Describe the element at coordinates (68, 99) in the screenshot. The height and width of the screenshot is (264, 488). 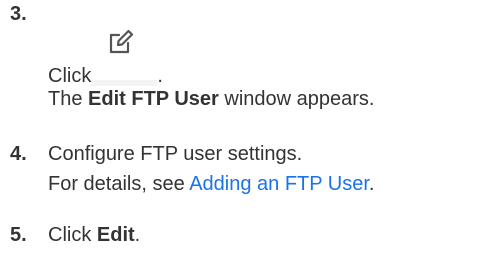
I see `step-text: The` at that location.